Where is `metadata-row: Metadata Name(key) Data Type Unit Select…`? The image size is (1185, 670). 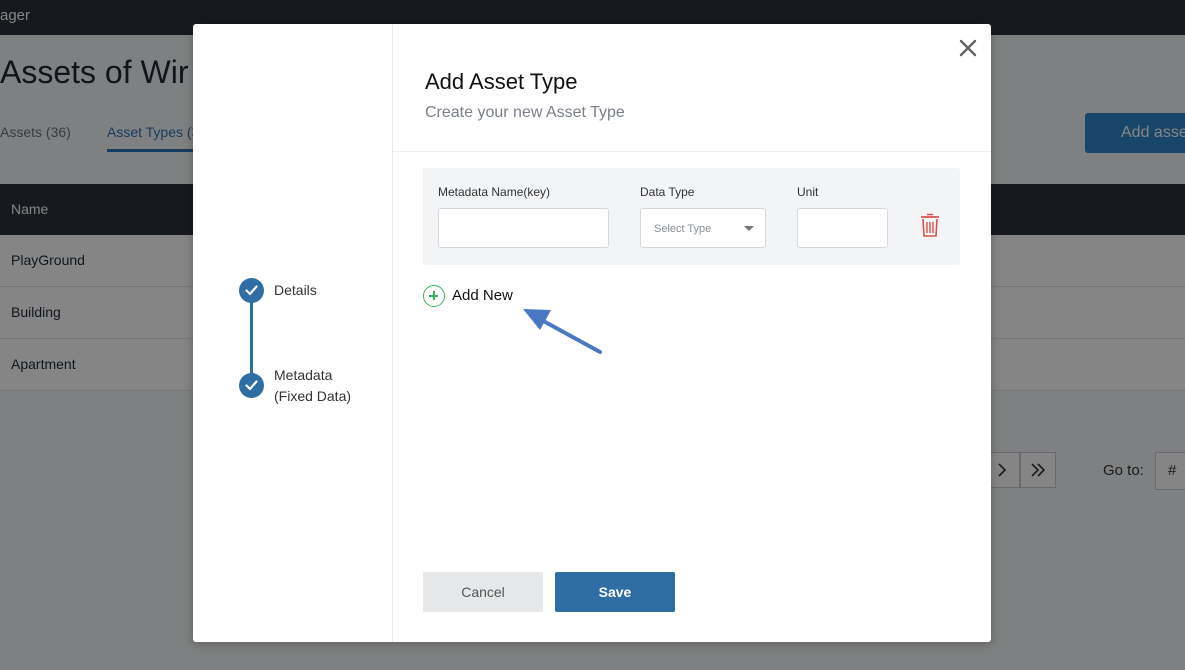 metadata-row: Metadata Name(key) Data Type Unit Select… is located at coordinates (691, 216).